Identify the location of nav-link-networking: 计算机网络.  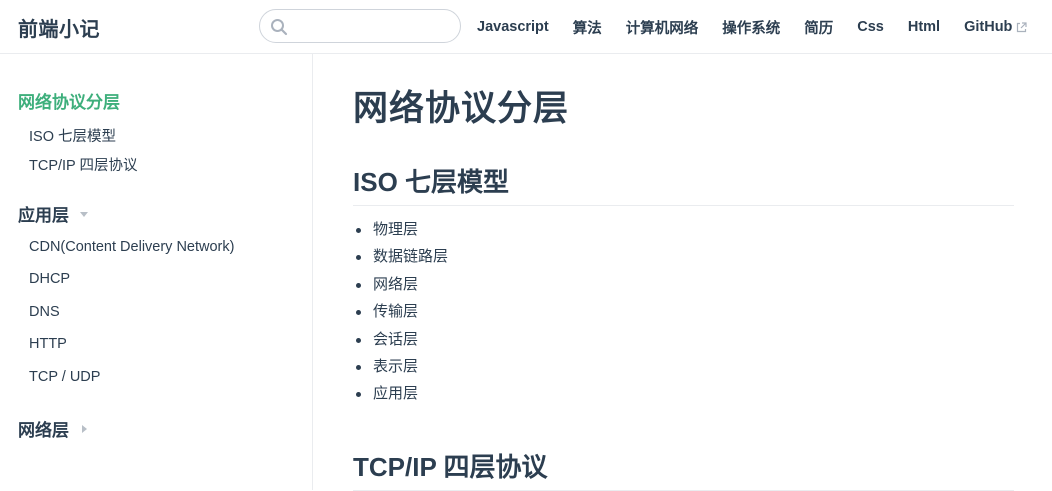
(662, 27).